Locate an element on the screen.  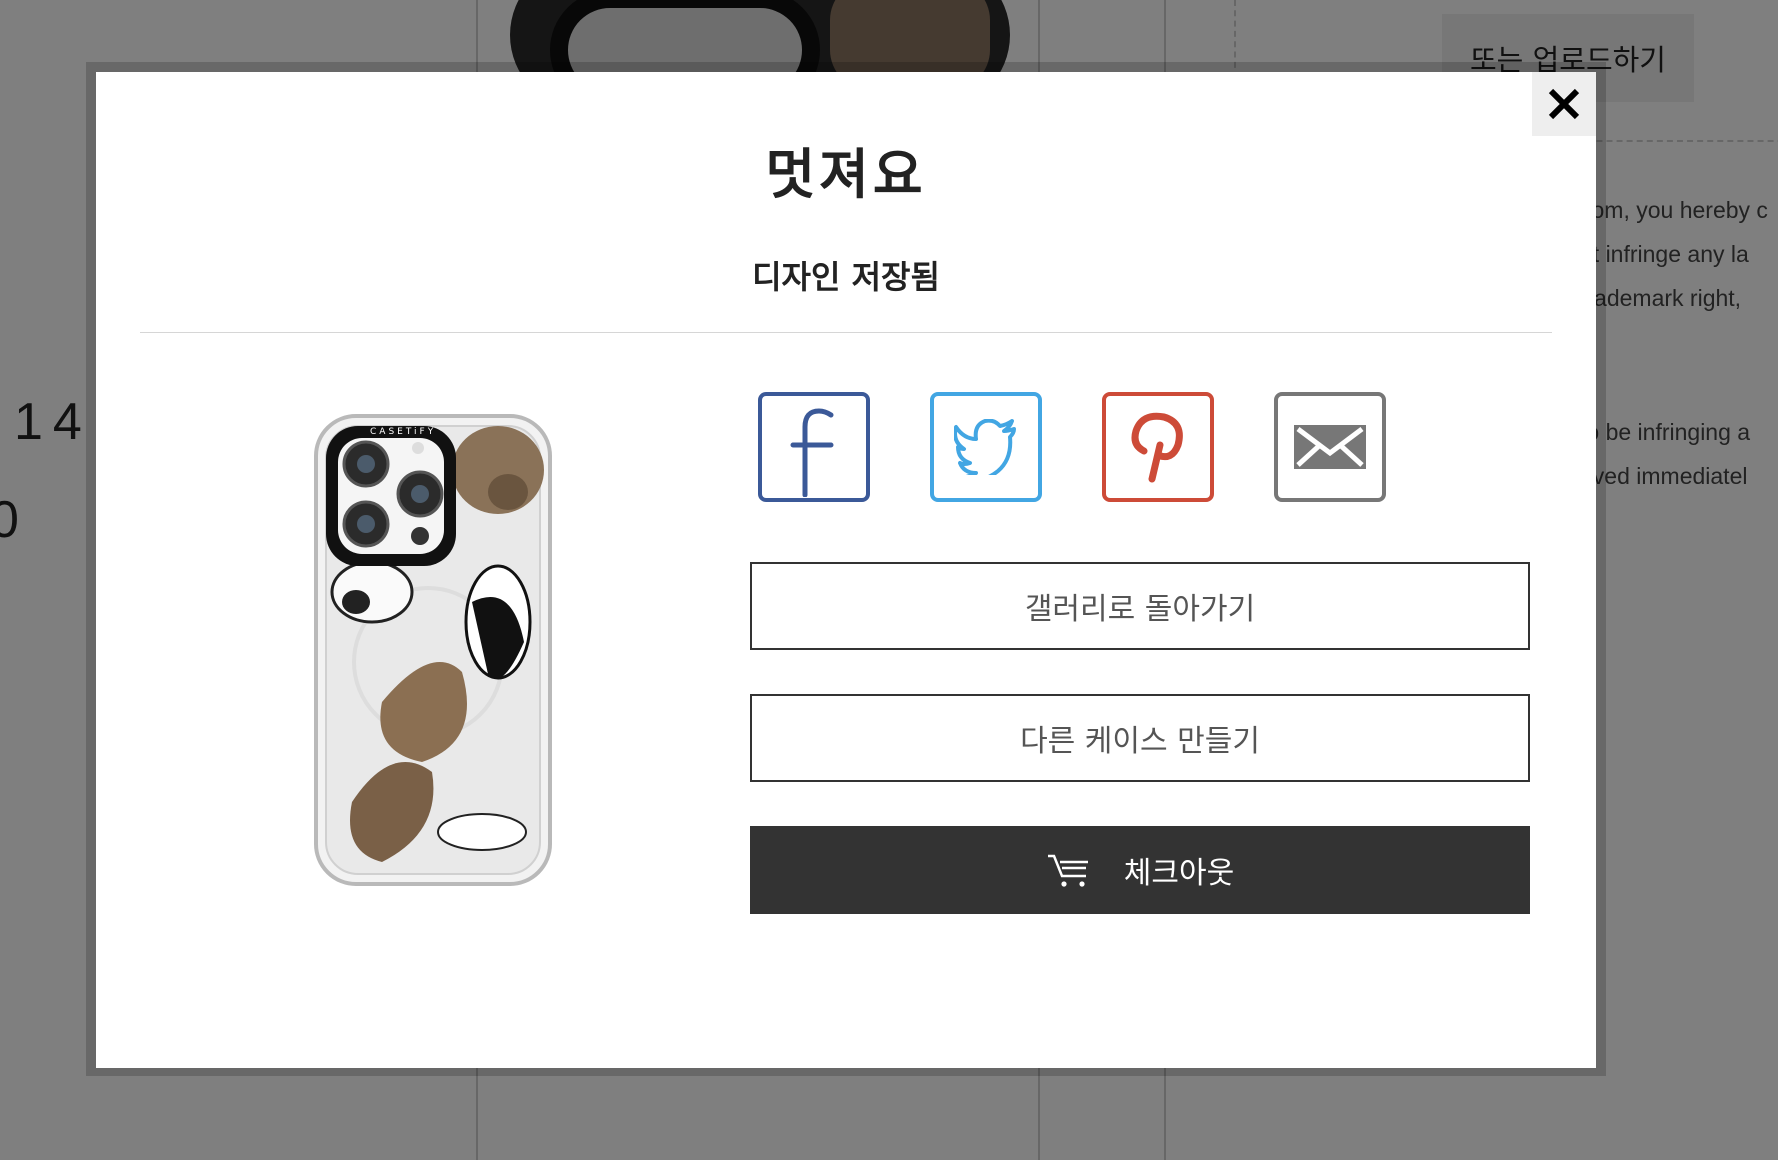
facebook-icon is located at coordinates (812, 452).